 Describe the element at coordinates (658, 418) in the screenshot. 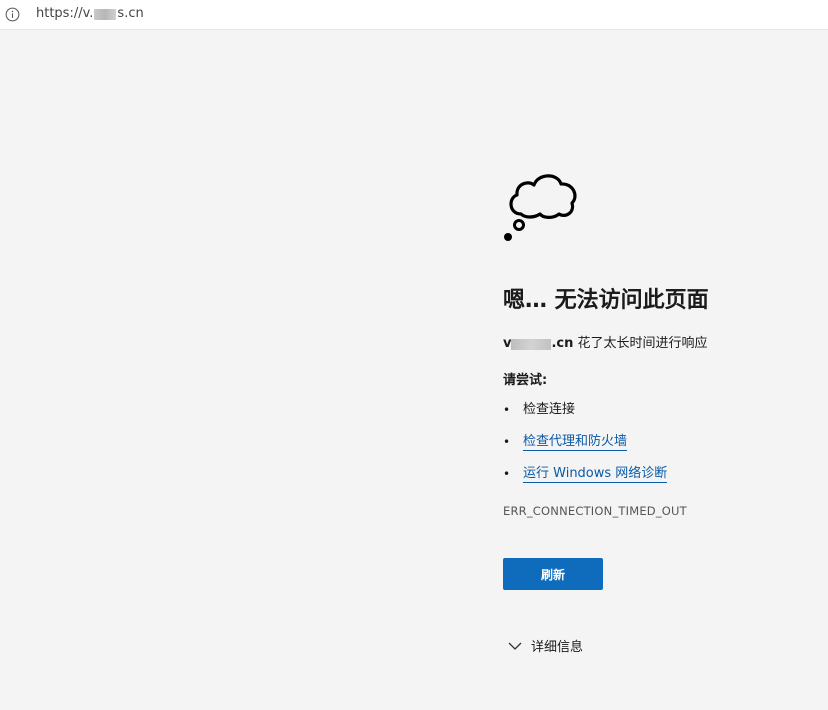

I see `list-item: 检查连接` at that location.